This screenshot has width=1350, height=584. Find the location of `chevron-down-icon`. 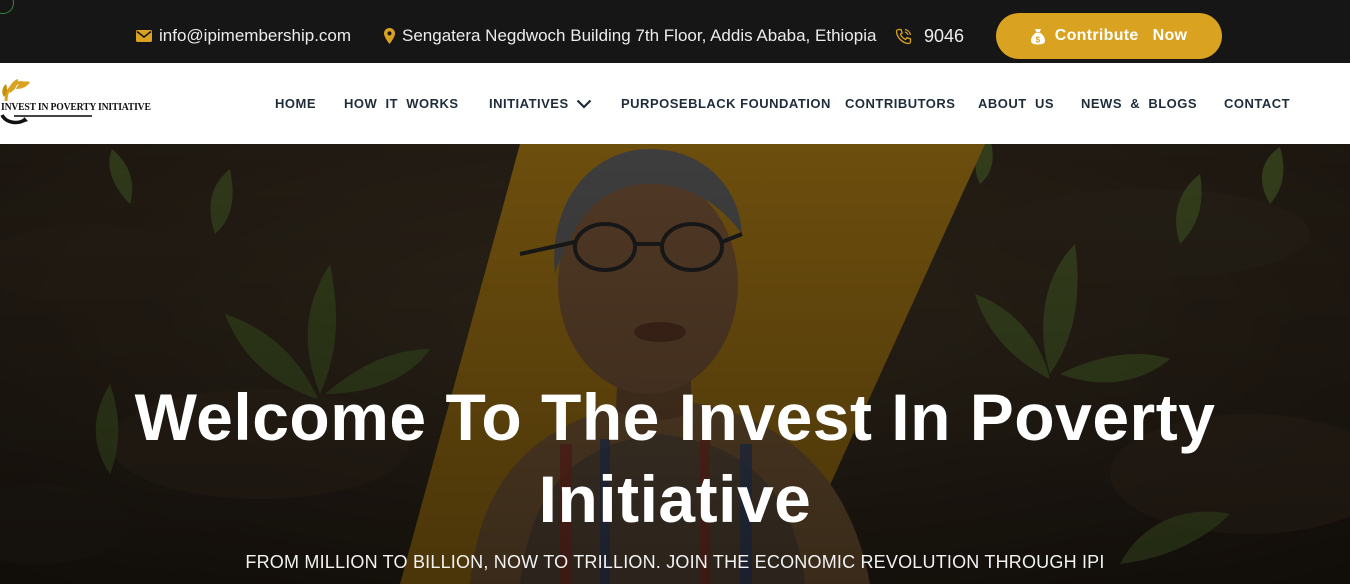

chevron-down-icon is located at coordinates (584, 104).